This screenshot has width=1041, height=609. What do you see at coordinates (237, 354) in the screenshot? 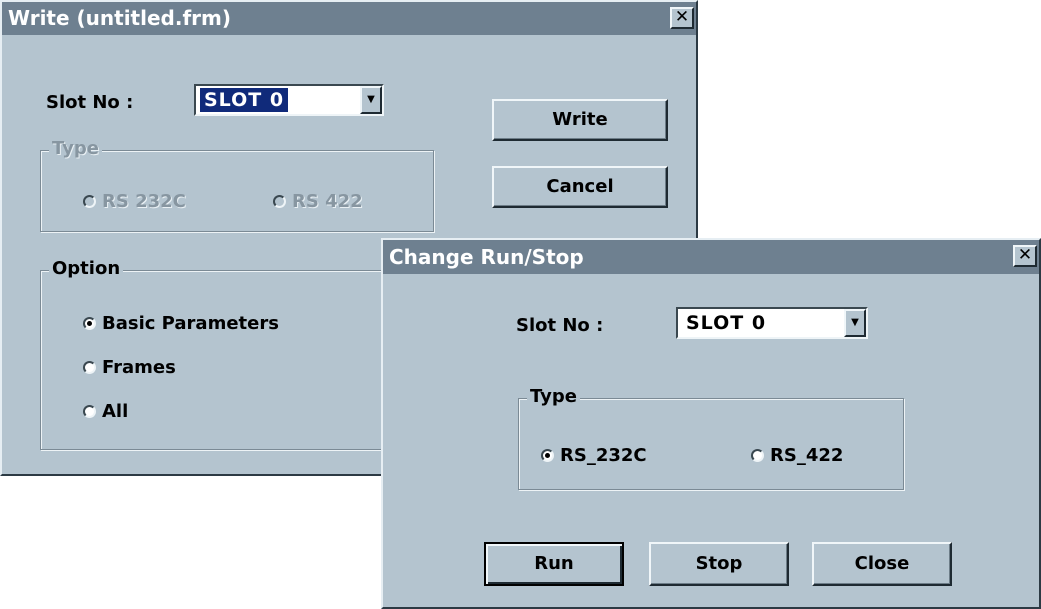
I see `write-option-group: Option Basic Parameters Frames All` at bounding box center [237, 354].